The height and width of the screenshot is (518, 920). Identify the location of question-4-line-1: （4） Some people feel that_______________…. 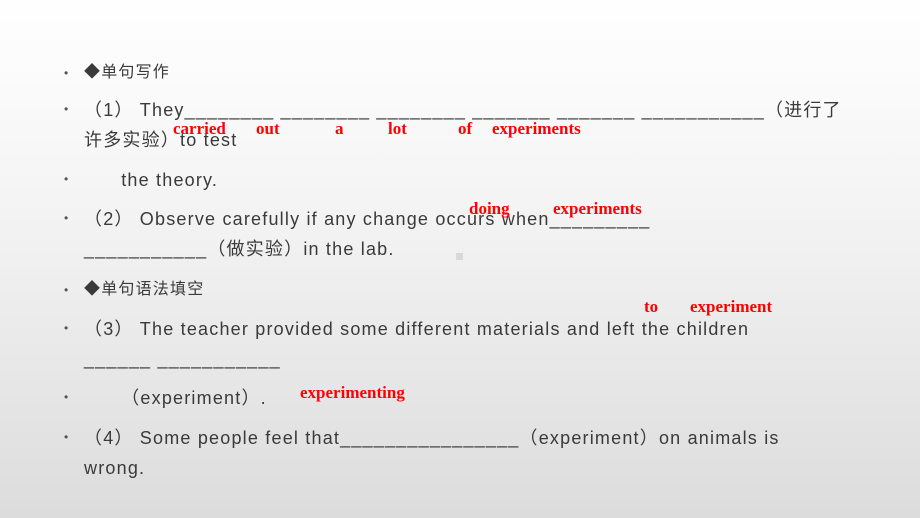
(432, 438).